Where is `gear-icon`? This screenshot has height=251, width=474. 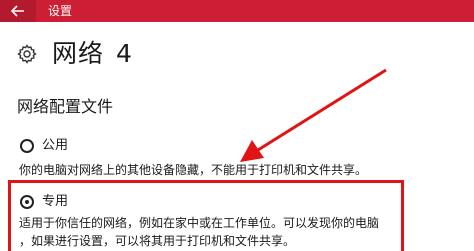
gear-icon is located at coordinates (27, 54).